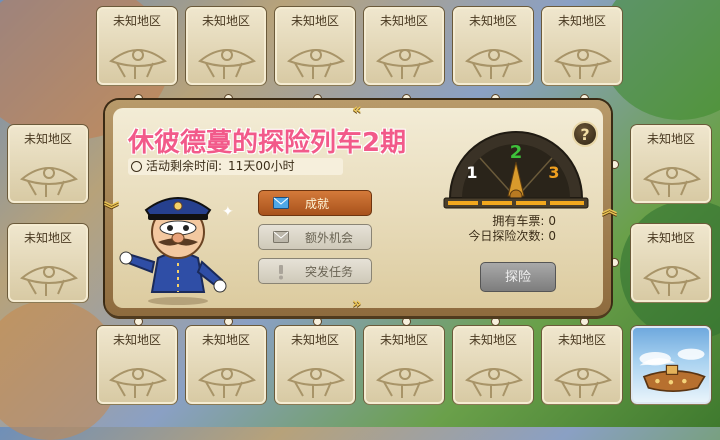 Image resolution: width=720 pixels, height=440 pixels. Describe the element at coordinates (261, 166) in the screenshot. I see `timer-value: 11天00小时` at that location.